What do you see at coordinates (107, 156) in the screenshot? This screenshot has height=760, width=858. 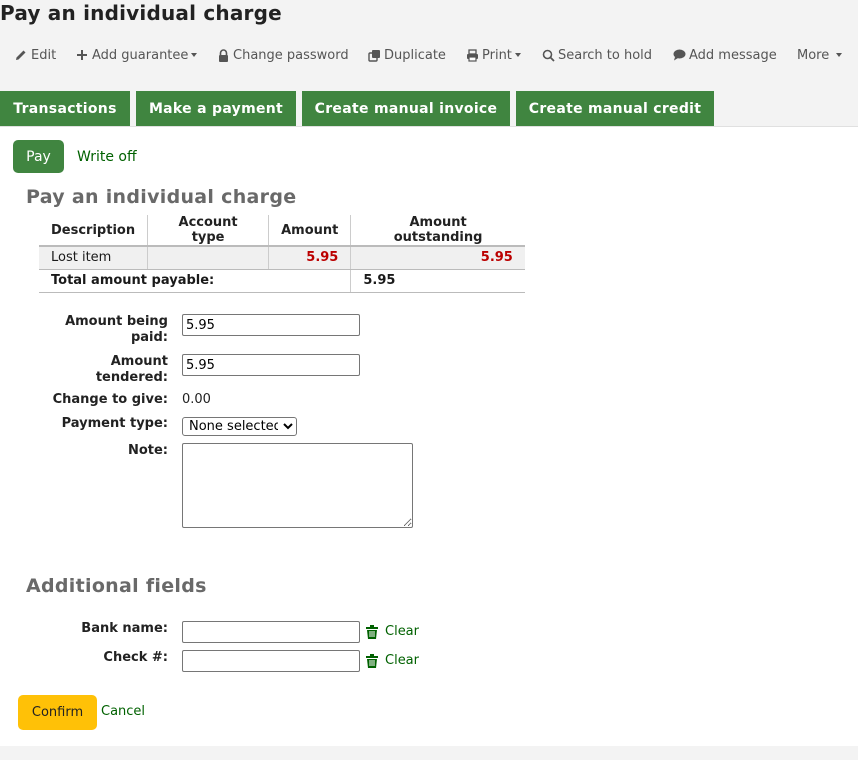 I see `subtab-write-off: Write off` at bounding box center [107, 156].